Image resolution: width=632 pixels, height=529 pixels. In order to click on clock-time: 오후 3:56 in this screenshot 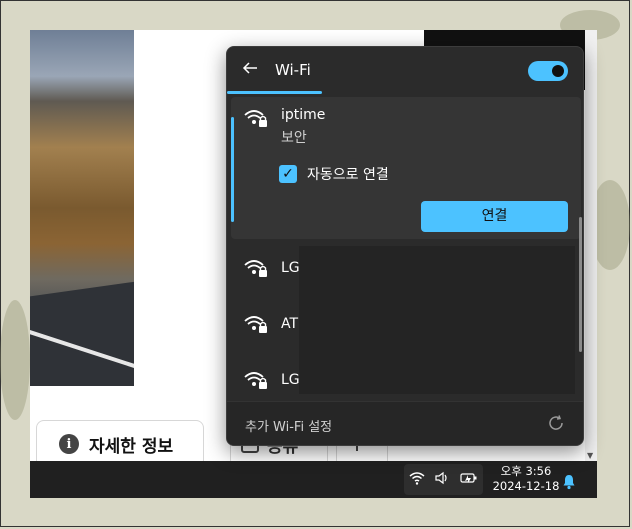, I will do `click(526, 471)`.